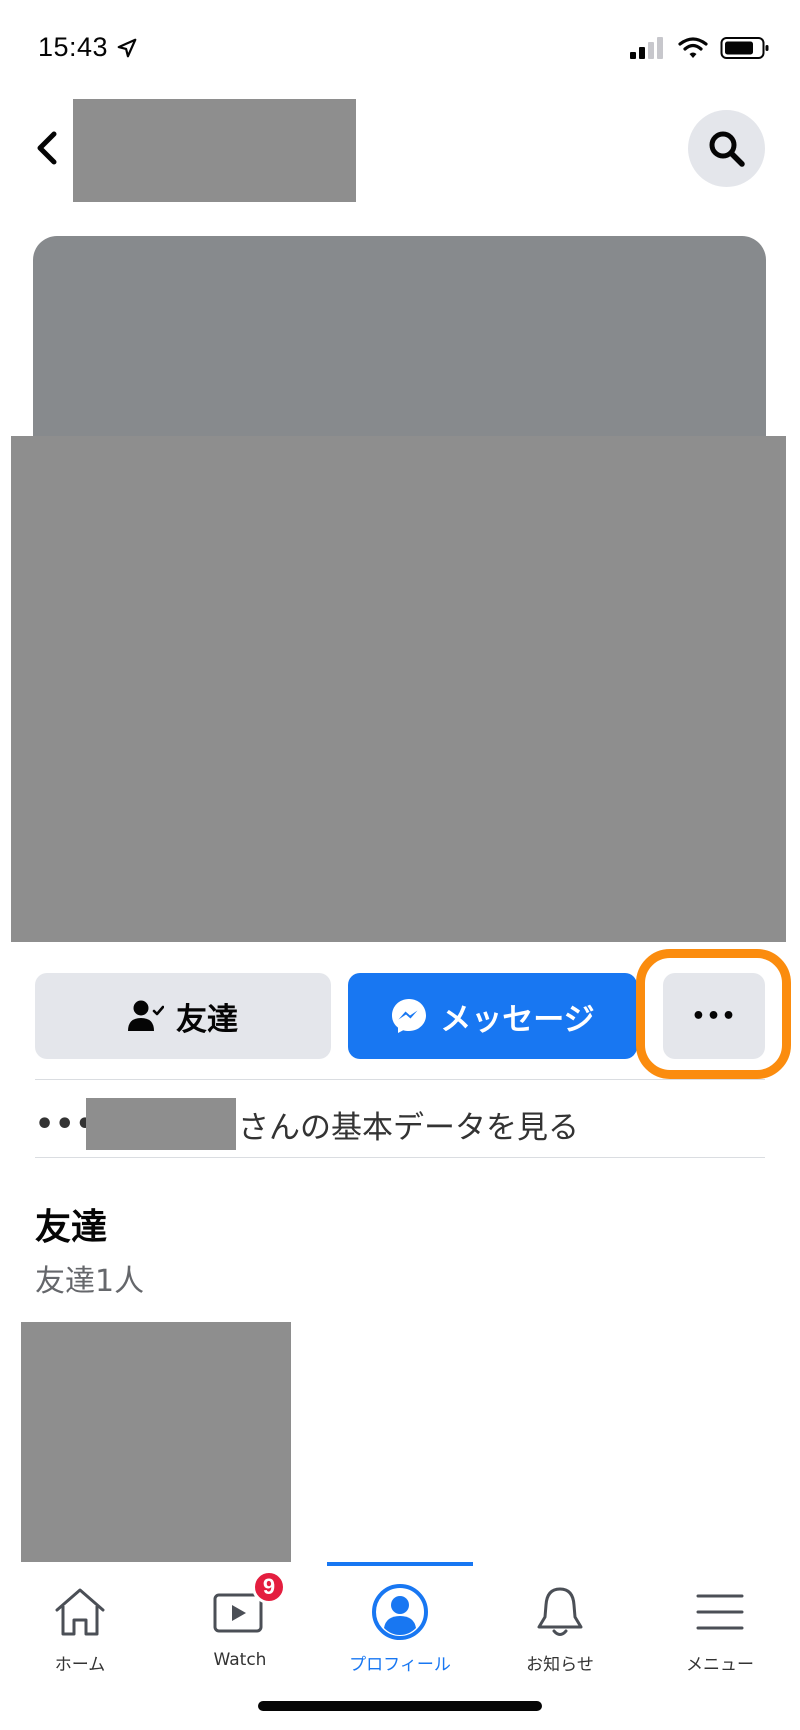 The width and height of the screenshot is (800, 1730). Describe the element at coordinates (269, 1587) in the screenshot. I see `watch-badge: 9` at that location.